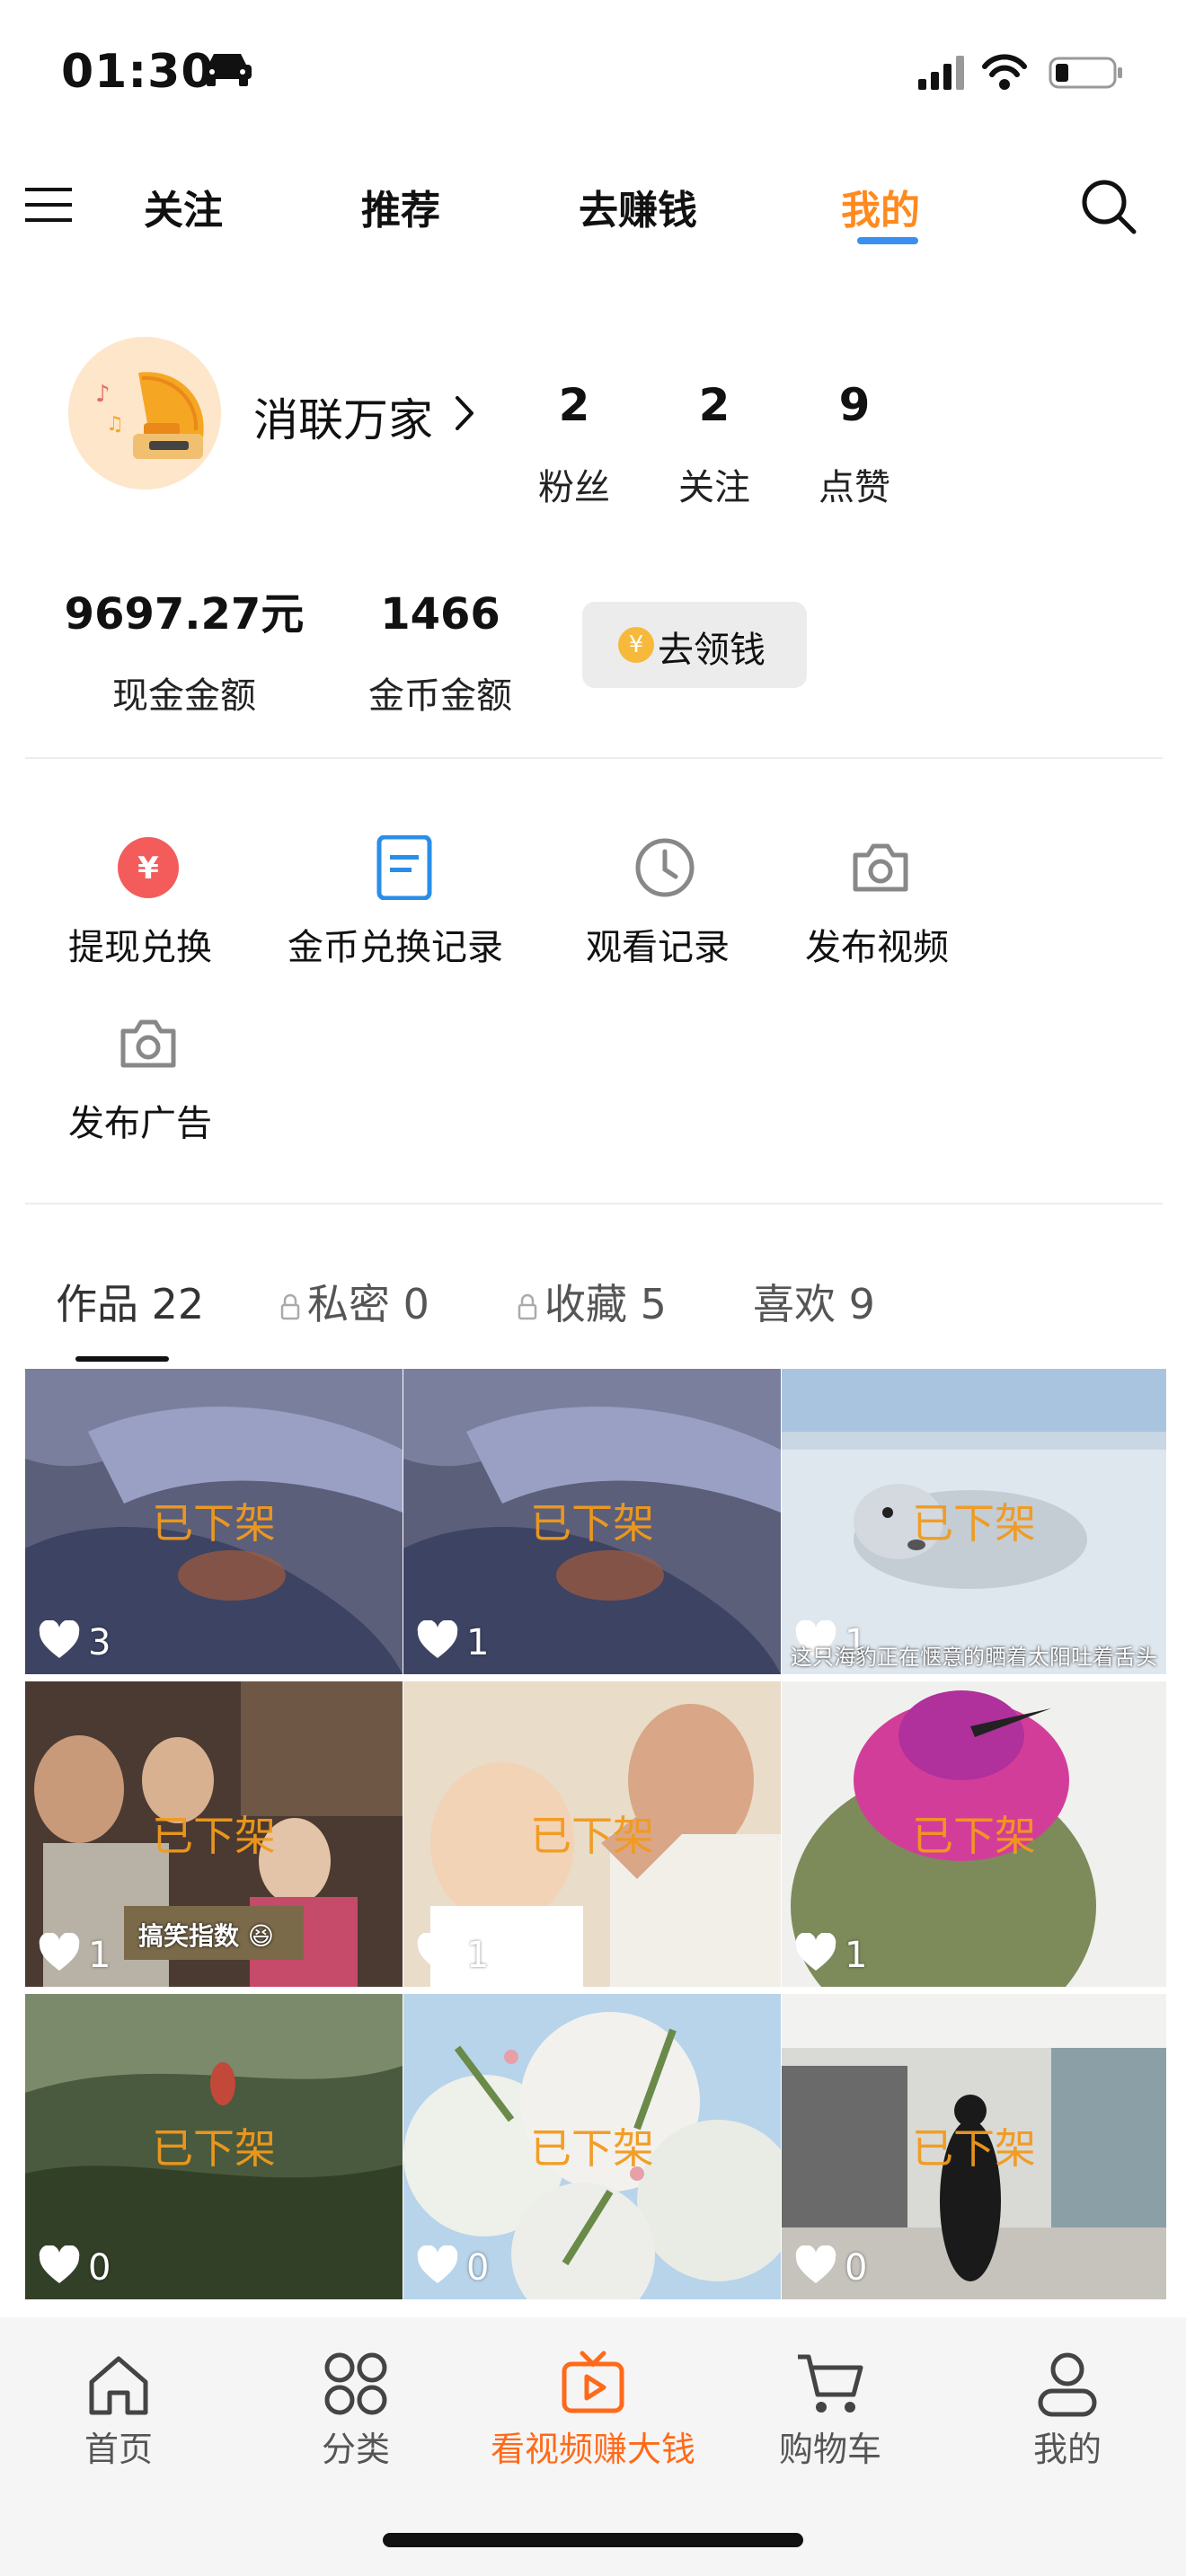 The height and width of the screenshot is (2576, 1186). I want to click on coin-icon: ¥, so click(636, 645).